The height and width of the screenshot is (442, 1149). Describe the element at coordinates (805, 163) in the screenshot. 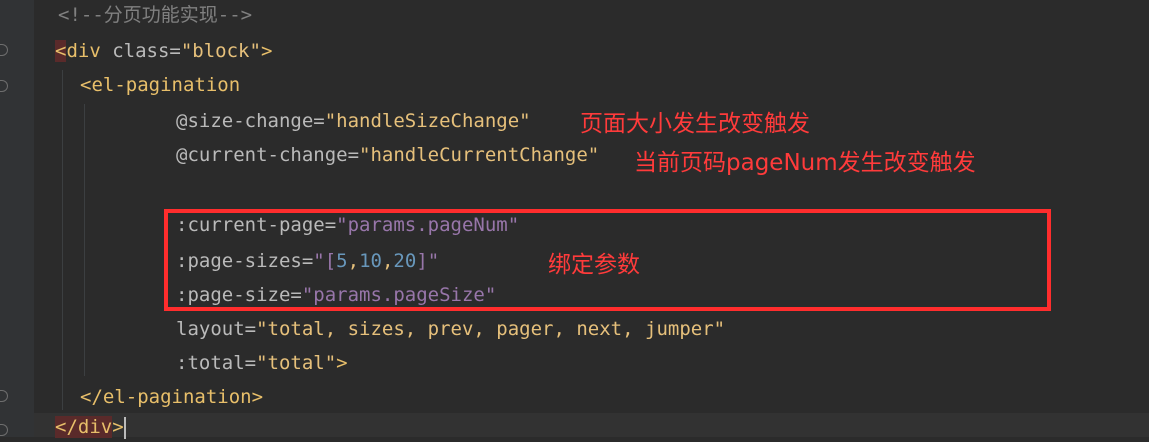

I see `annotation-current-change: 当前页码pageNum发生改变触发` at that location.